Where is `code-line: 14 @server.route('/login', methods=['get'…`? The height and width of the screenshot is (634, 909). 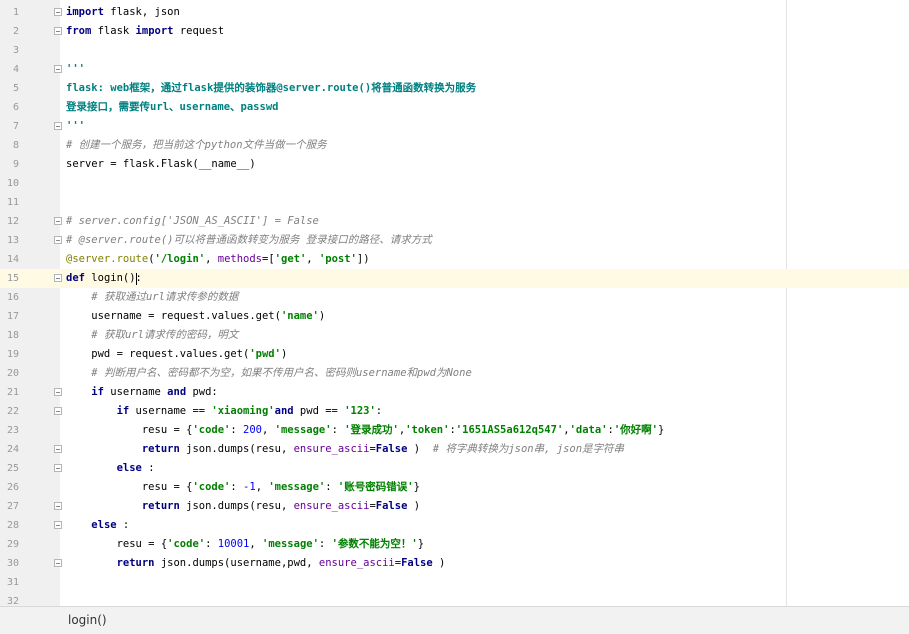
code-line: 14 @server.route('/login', methods=['get'… is located at coordinates (454, 259).